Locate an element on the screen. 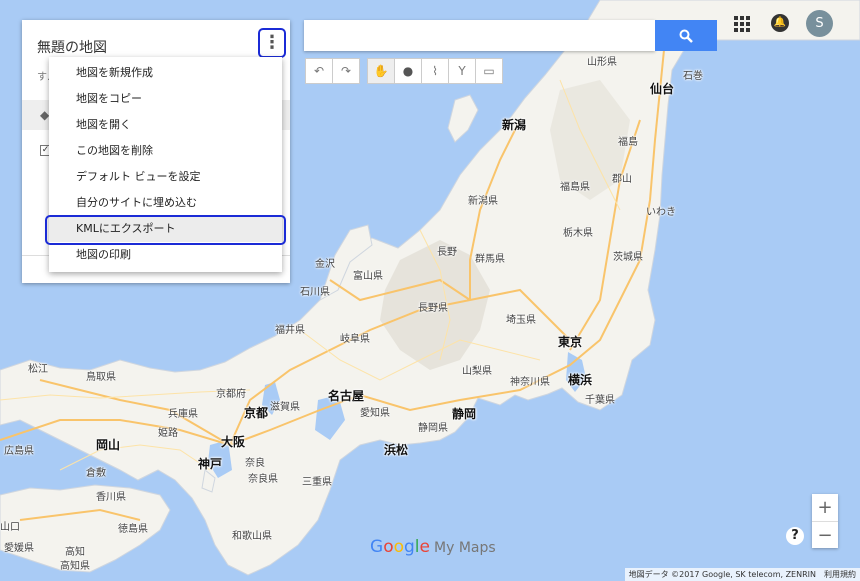 This screenshot has height=581, width=860. map-label: 愛知県 is located at coordinates (375, 413).